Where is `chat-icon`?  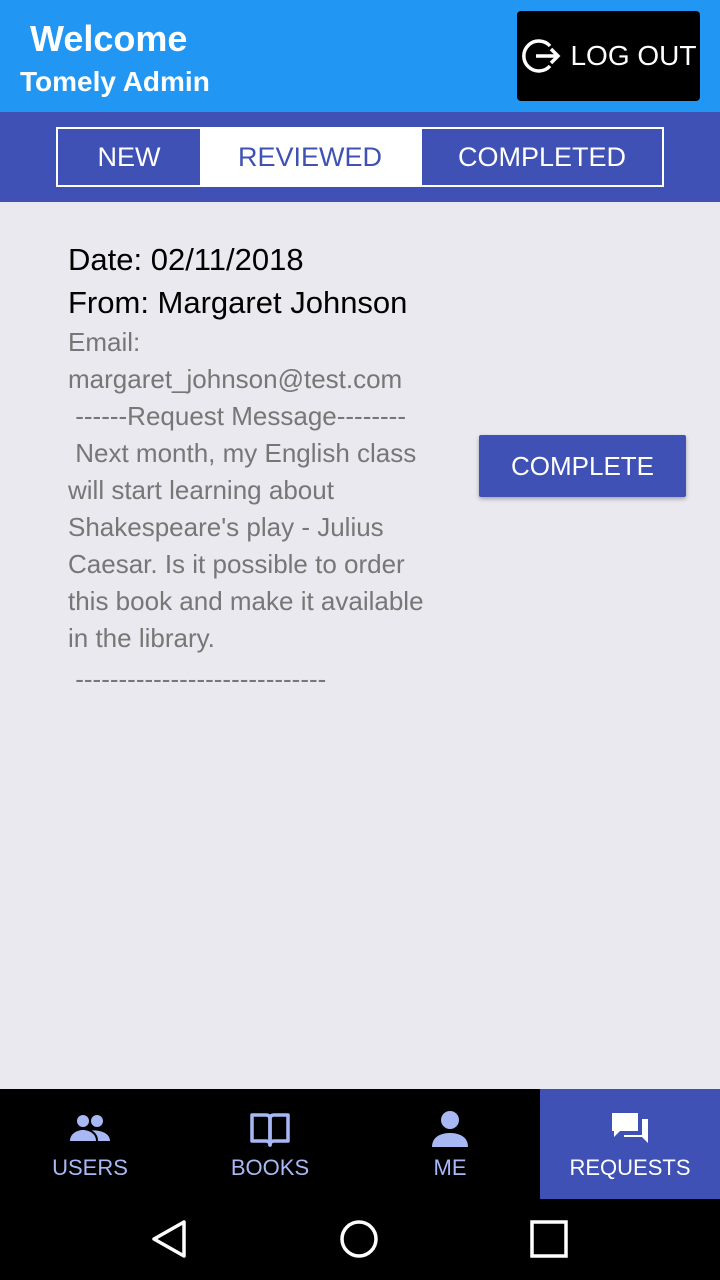 chat-icon is located at coordinates (630, 1128).